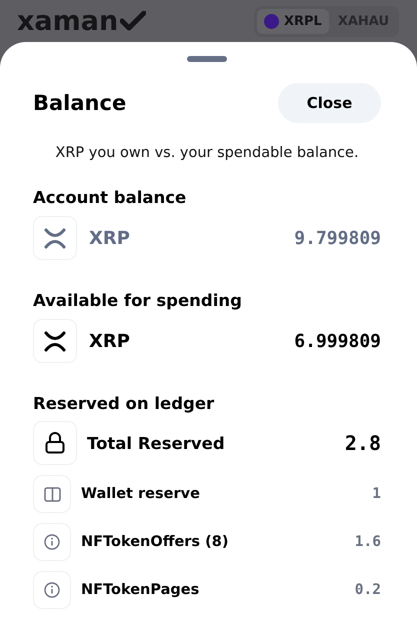 This screenshot has width=417, height=640. What do you see at coordinates (292, 21) in the screenshot?
I see `network-tab: XRPL` at bounding box center [292, 21].